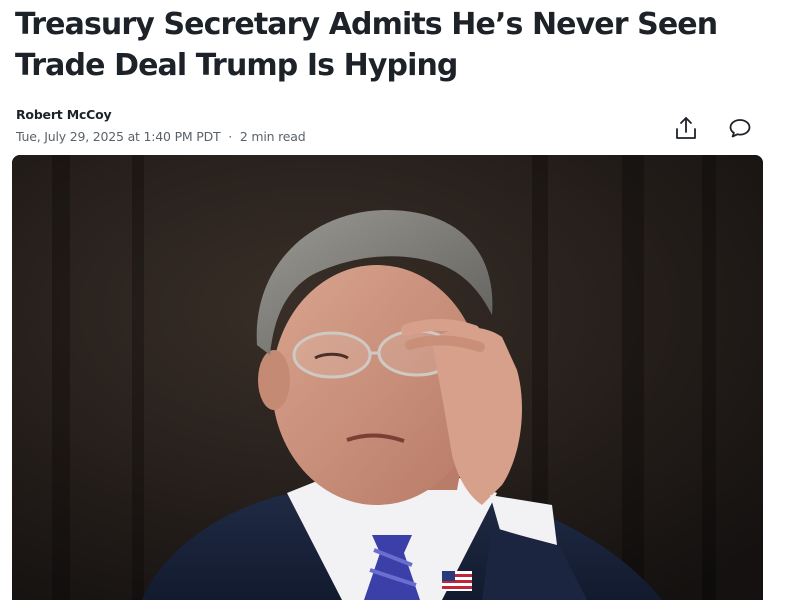 This screenshot has width=785, height=600. What do you see at coordinates (160, 115) in the screenshot?
I see `author-name: Robert McCoy` at bounding box center [160, 115].